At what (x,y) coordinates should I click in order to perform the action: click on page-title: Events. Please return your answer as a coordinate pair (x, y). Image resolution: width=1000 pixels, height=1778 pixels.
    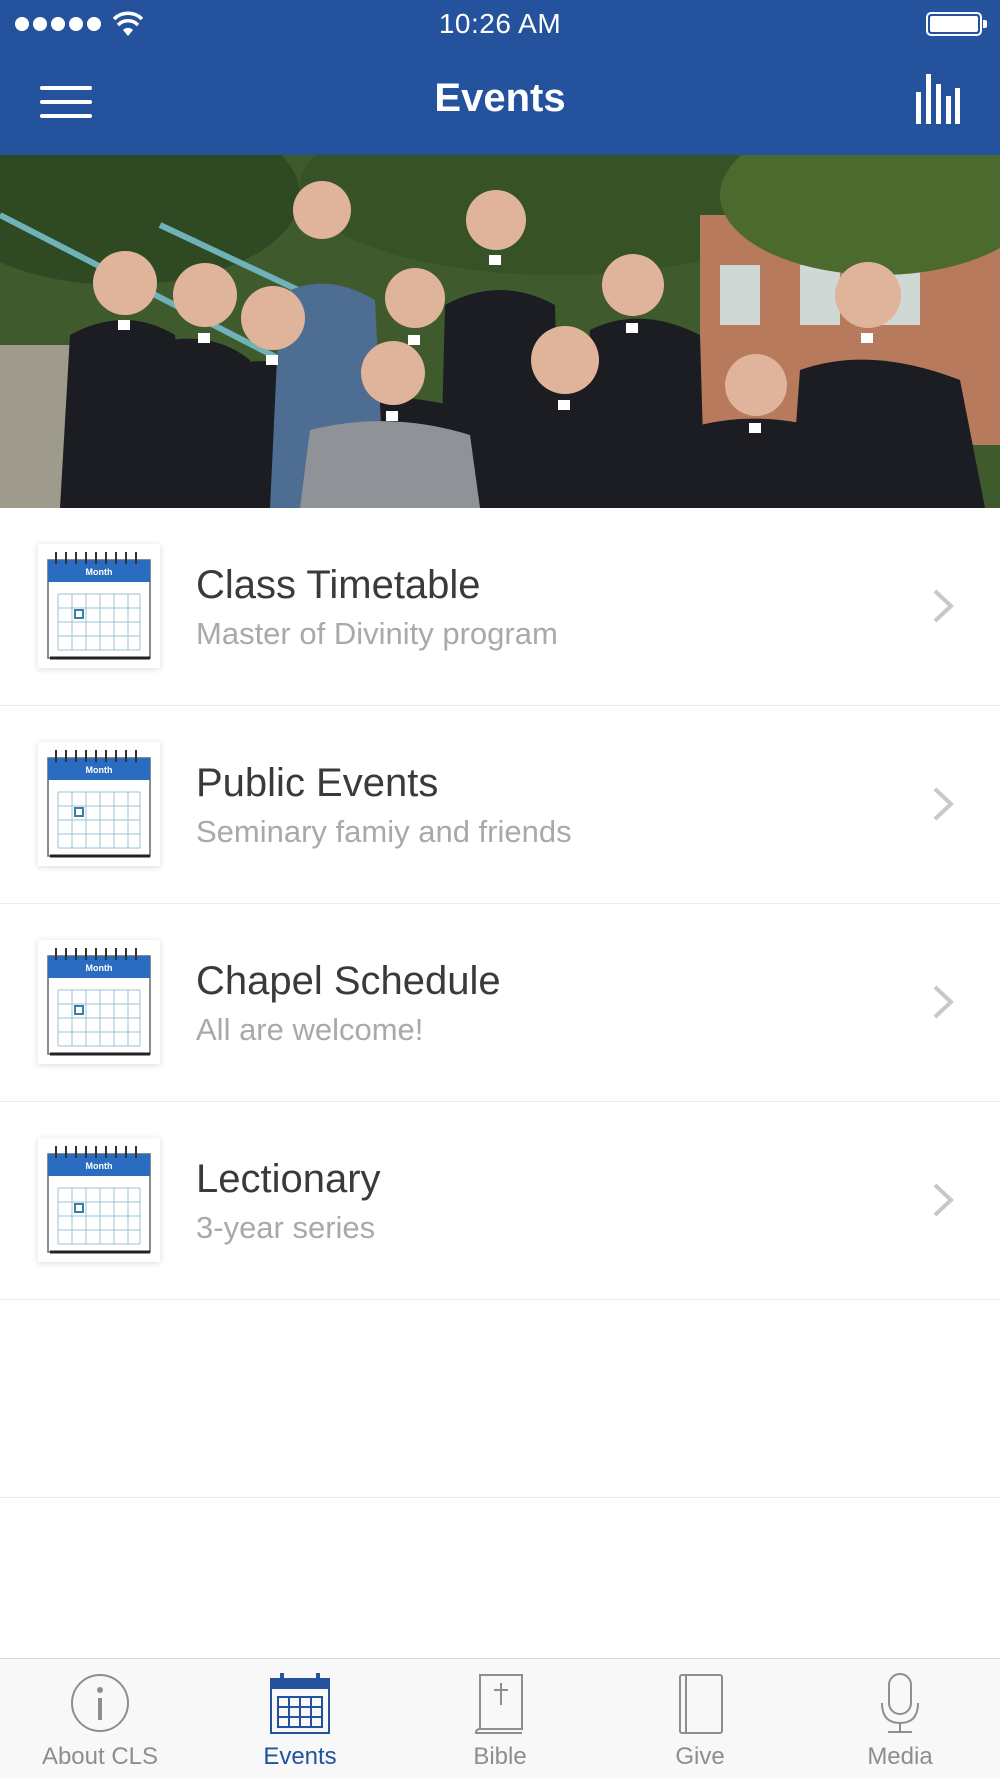
    Looking at the image, I should click on (500, 98).